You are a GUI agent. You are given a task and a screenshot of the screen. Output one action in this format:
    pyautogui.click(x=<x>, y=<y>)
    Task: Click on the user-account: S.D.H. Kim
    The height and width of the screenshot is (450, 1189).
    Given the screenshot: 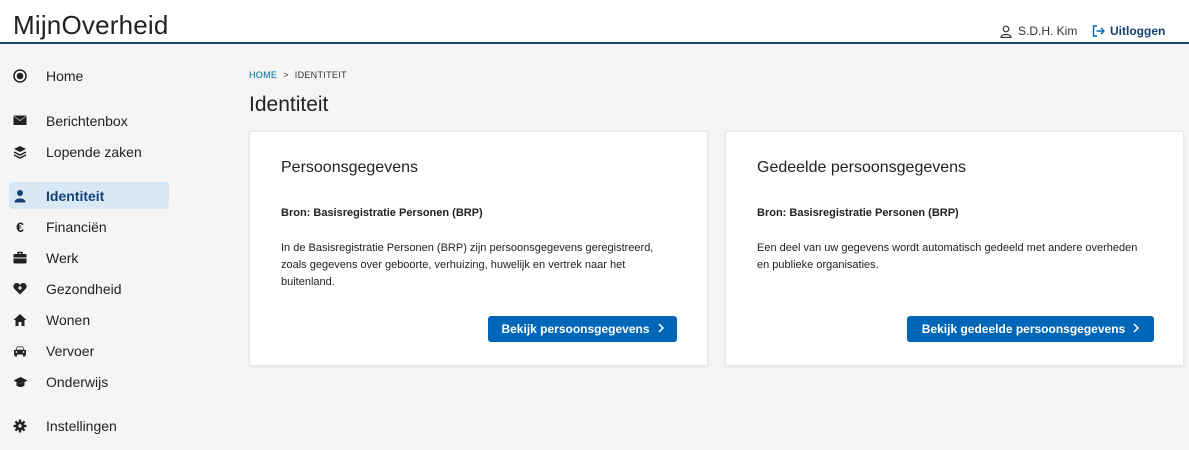 What is the action you would take?
    pyautogui.click(x=1038, y=31)
    